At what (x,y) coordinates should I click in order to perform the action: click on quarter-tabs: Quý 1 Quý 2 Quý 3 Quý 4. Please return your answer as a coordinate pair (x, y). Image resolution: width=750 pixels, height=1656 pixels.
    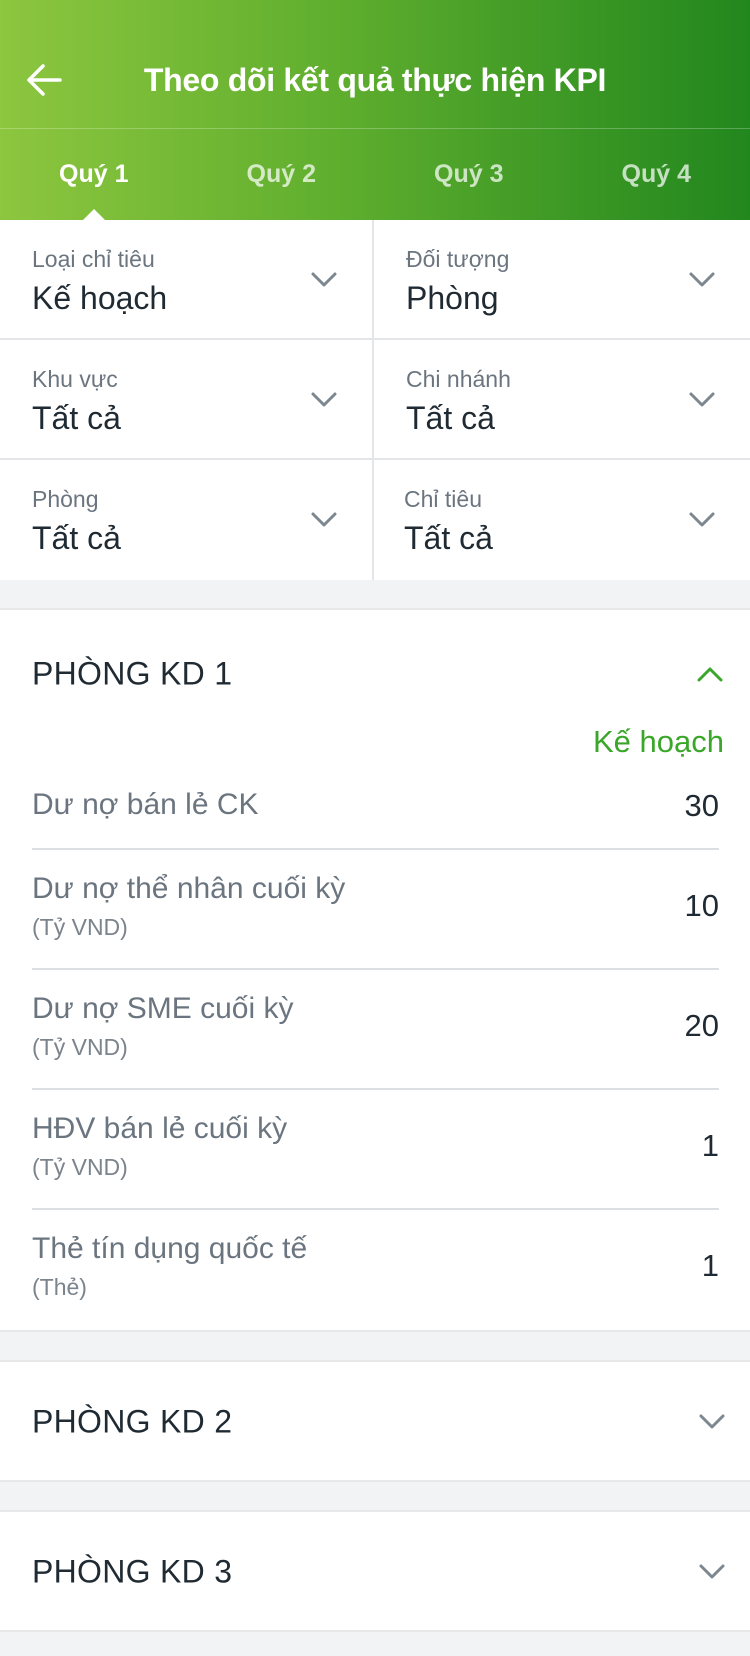
    Looking at the image, I should click on (375, 175).